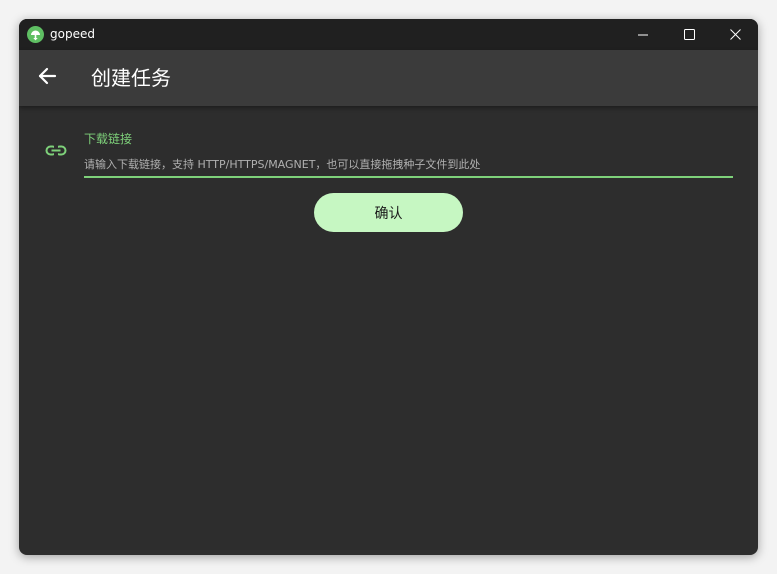 This screenshot has width=777, height=574. Describe the element at coordinates (388, 212) in the screenshot. I see `confirm-button: 确认` at that location.